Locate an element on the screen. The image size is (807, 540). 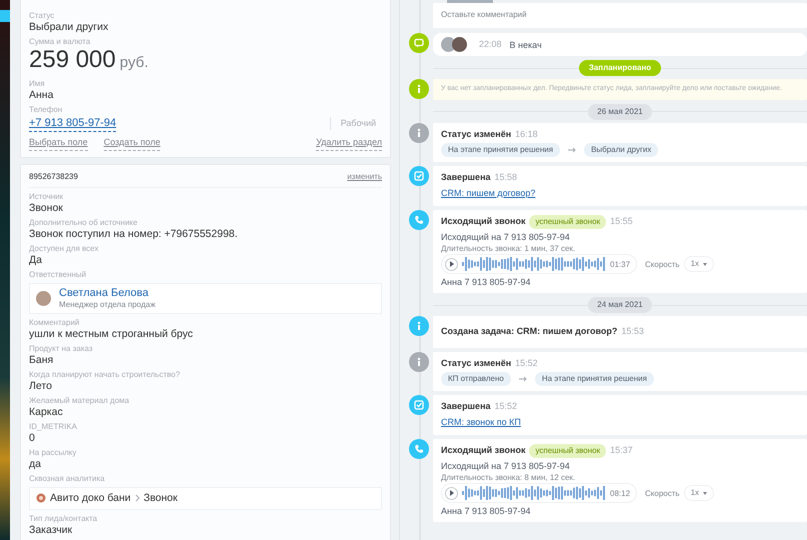
field-action-link: Выбрать поле is located at coordinates (58, 143).